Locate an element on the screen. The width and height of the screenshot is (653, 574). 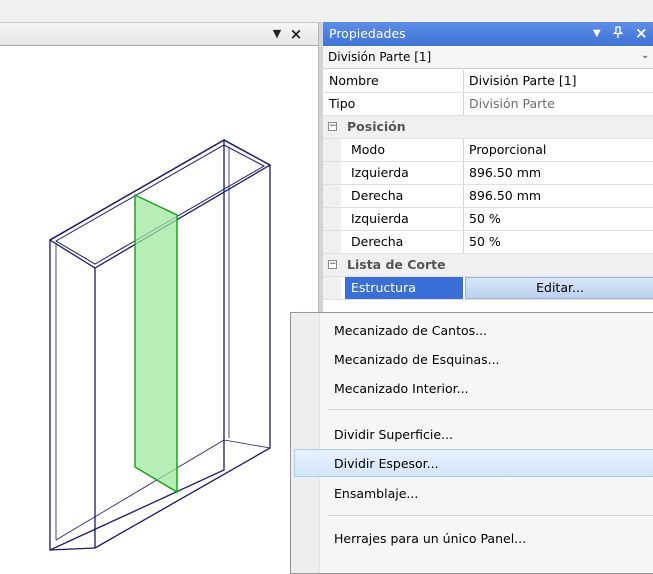
category-label: Posición is located at coordinates (376, 126).